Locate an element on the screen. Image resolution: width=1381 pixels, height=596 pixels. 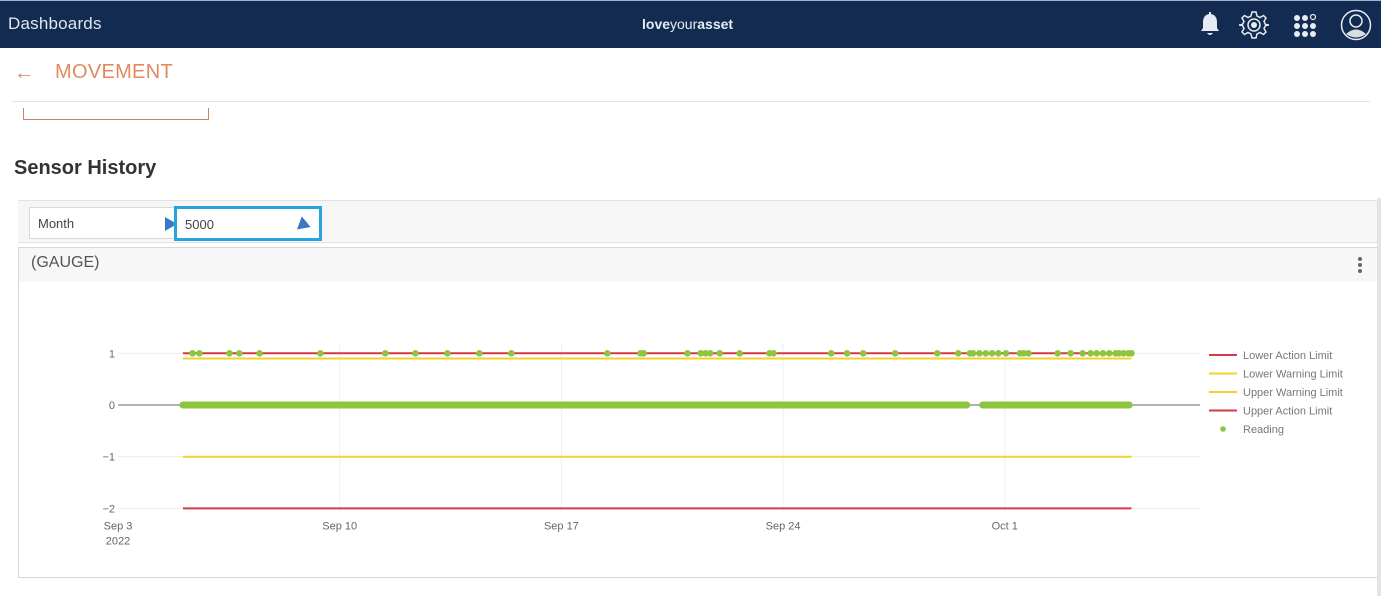
user-avatar-icon is located at coordinates (1356, 25).